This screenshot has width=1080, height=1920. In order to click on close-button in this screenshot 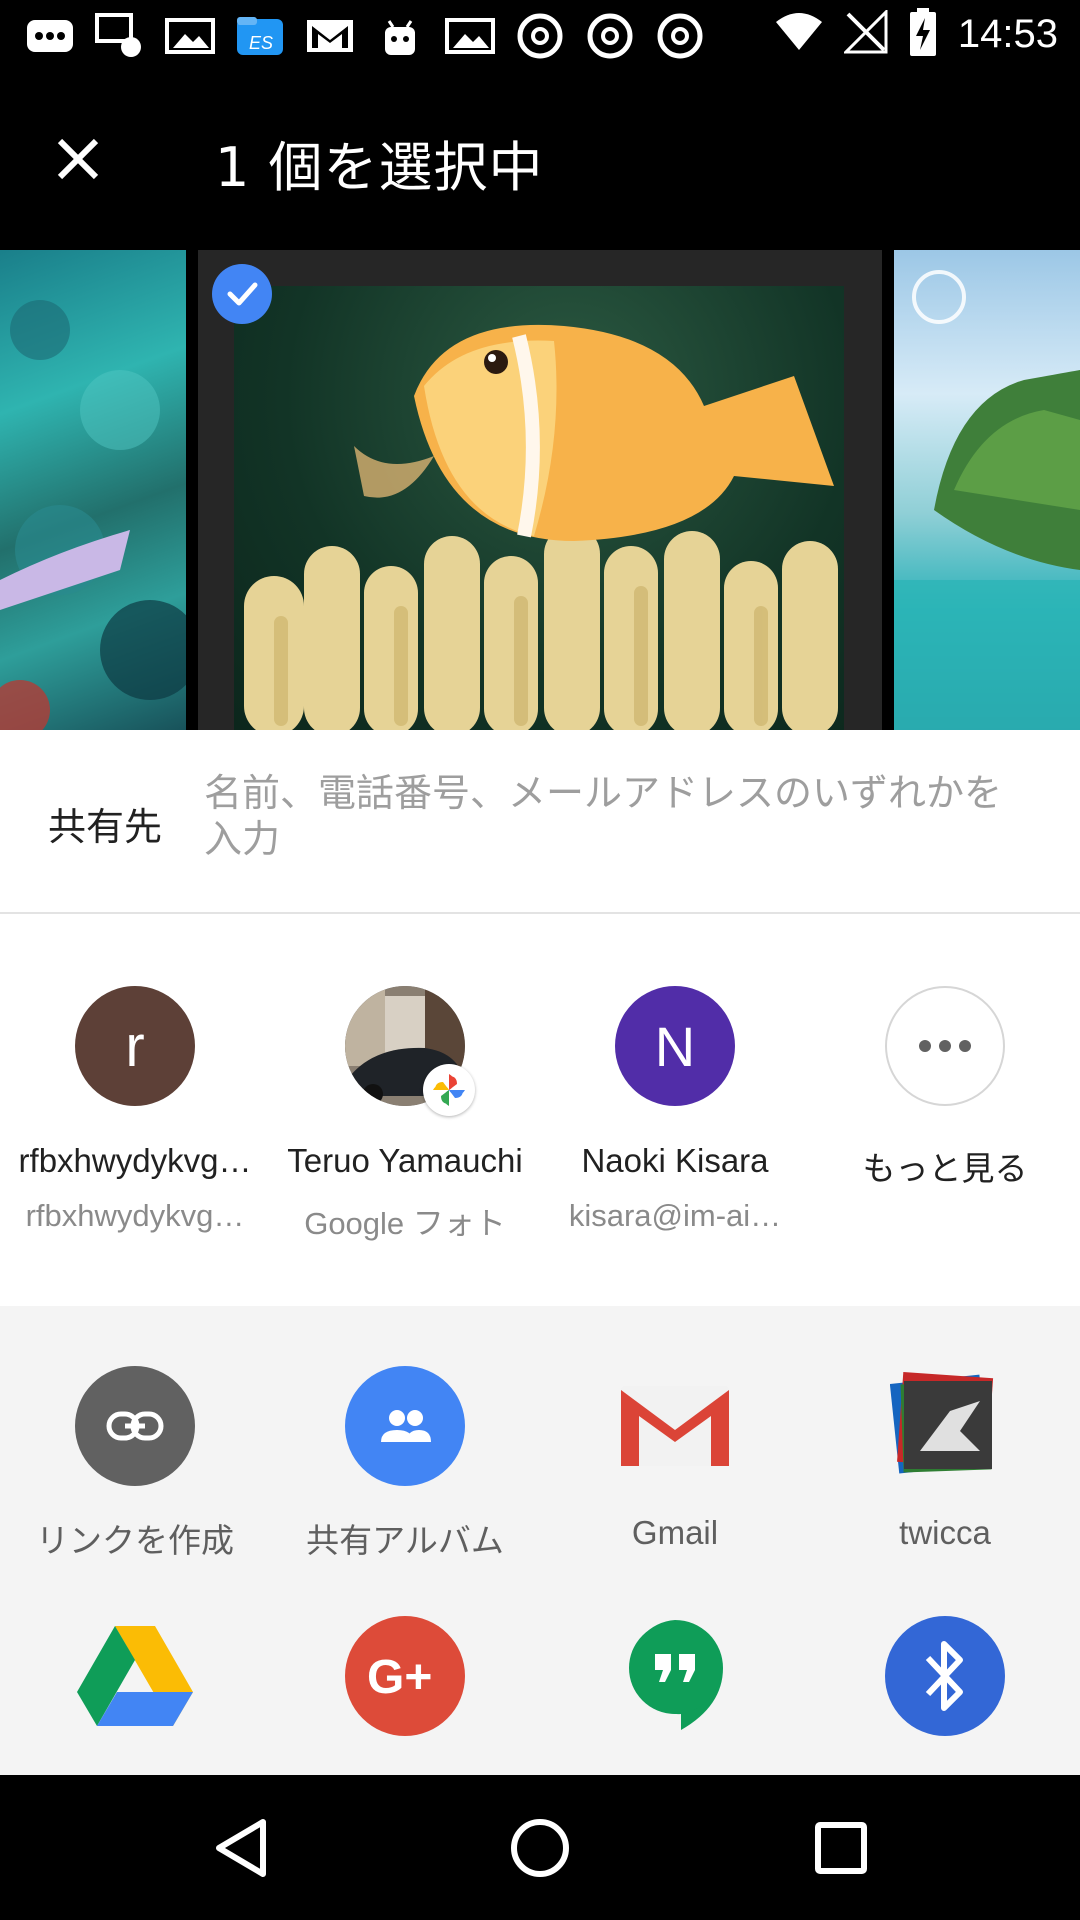, I will do `click(78, 161)`.